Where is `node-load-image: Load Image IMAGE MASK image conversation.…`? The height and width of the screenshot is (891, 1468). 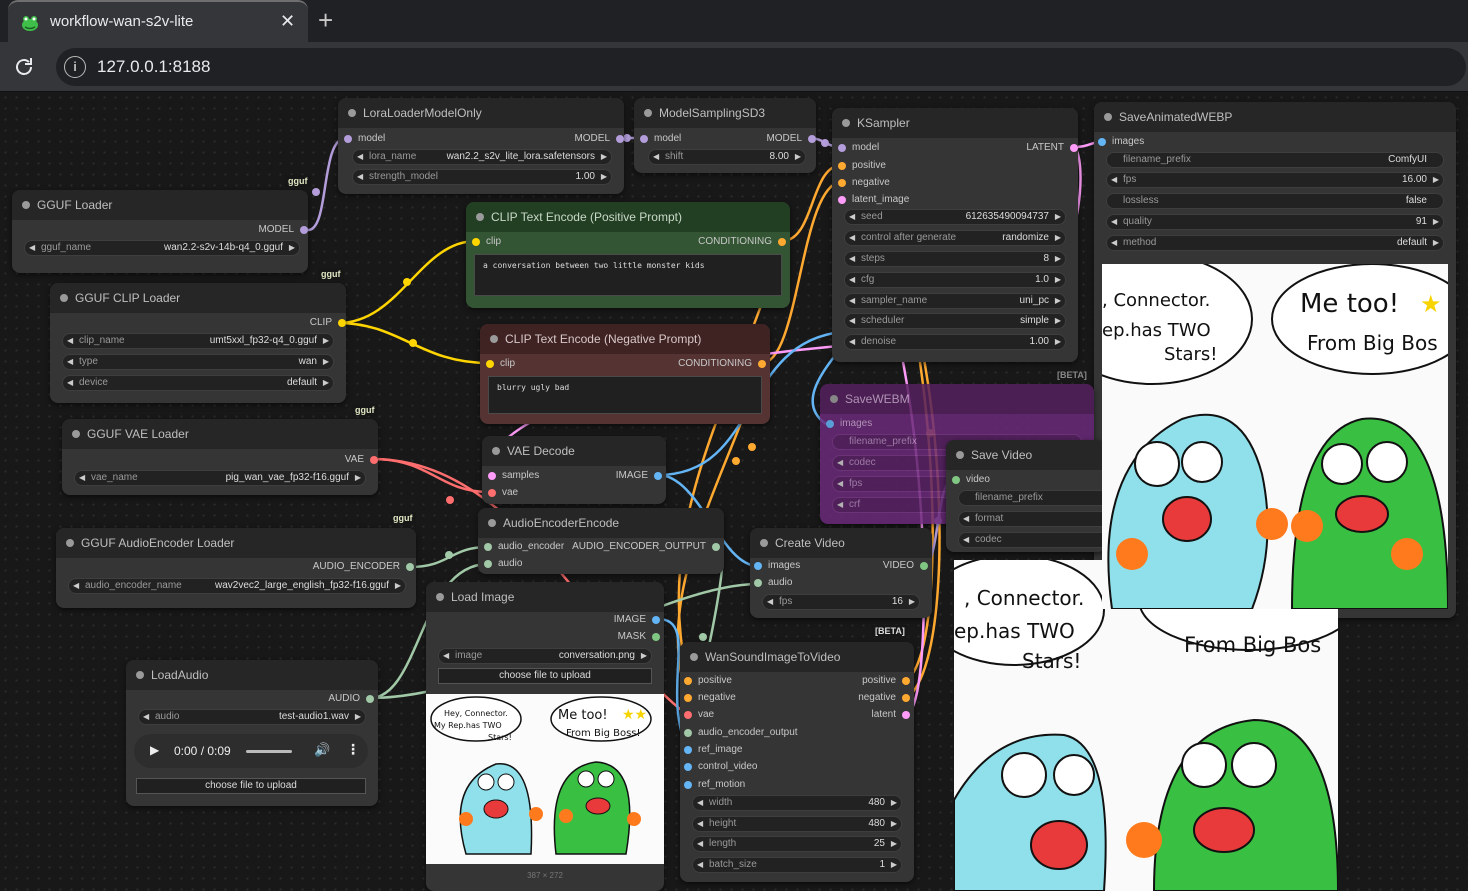
node-load-image: Load Image IMAGE MASK image conversation.… is located at coordinates (545, 736).